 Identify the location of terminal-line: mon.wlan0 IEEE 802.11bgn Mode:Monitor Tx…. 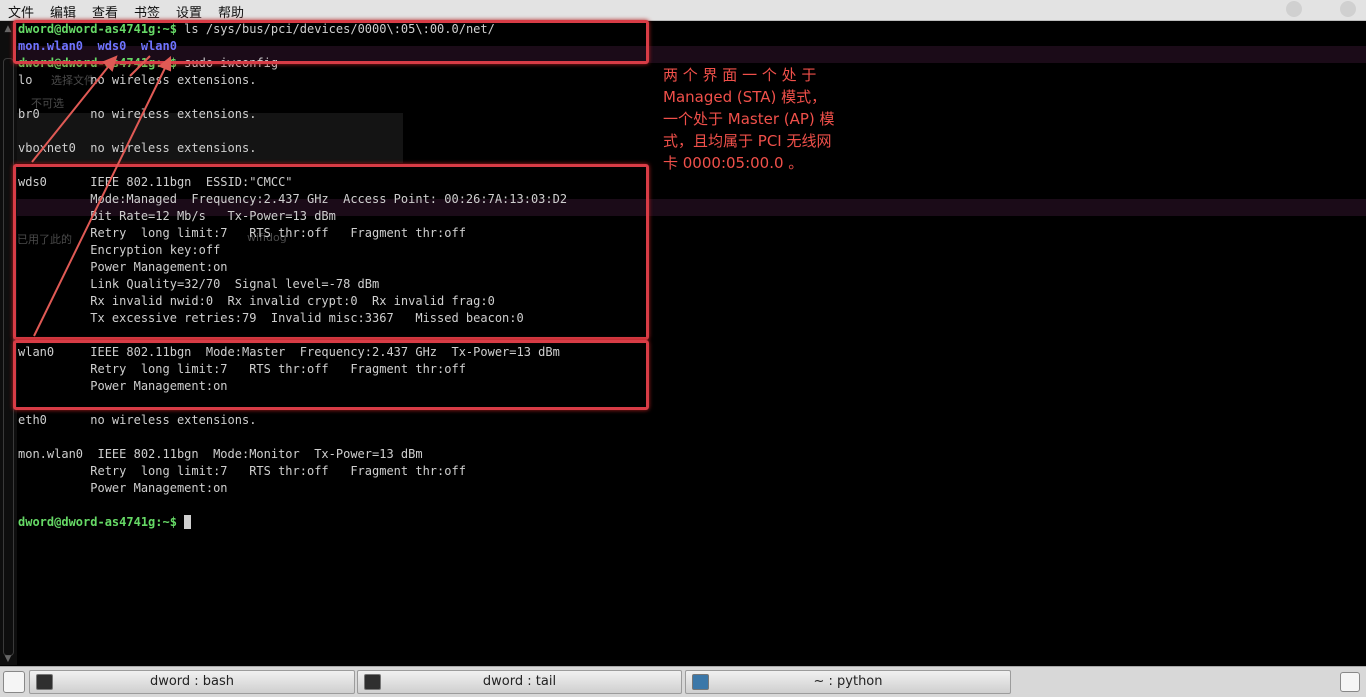
(220, 454).